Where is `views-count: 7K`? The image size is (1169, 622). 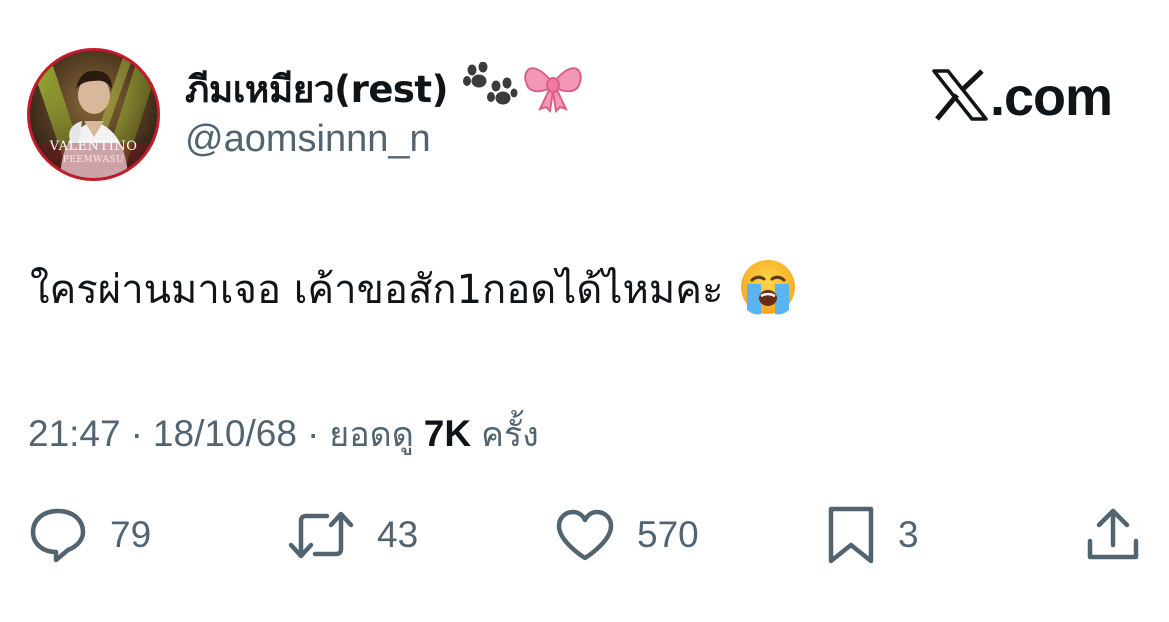 views-count: 7K is located at coordinates (447, 434).